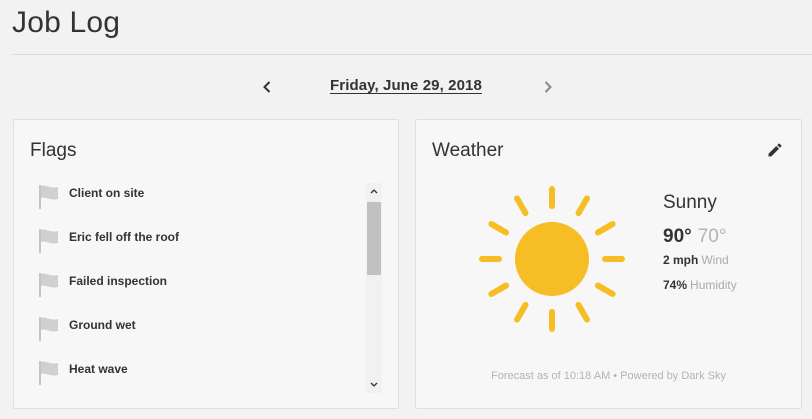 This screenshot has width=812, height=419. What do you see at coordinates (690, 202) in the screenshot?
I see `weather-condition: Sunny` at bounding box center [690, 202].